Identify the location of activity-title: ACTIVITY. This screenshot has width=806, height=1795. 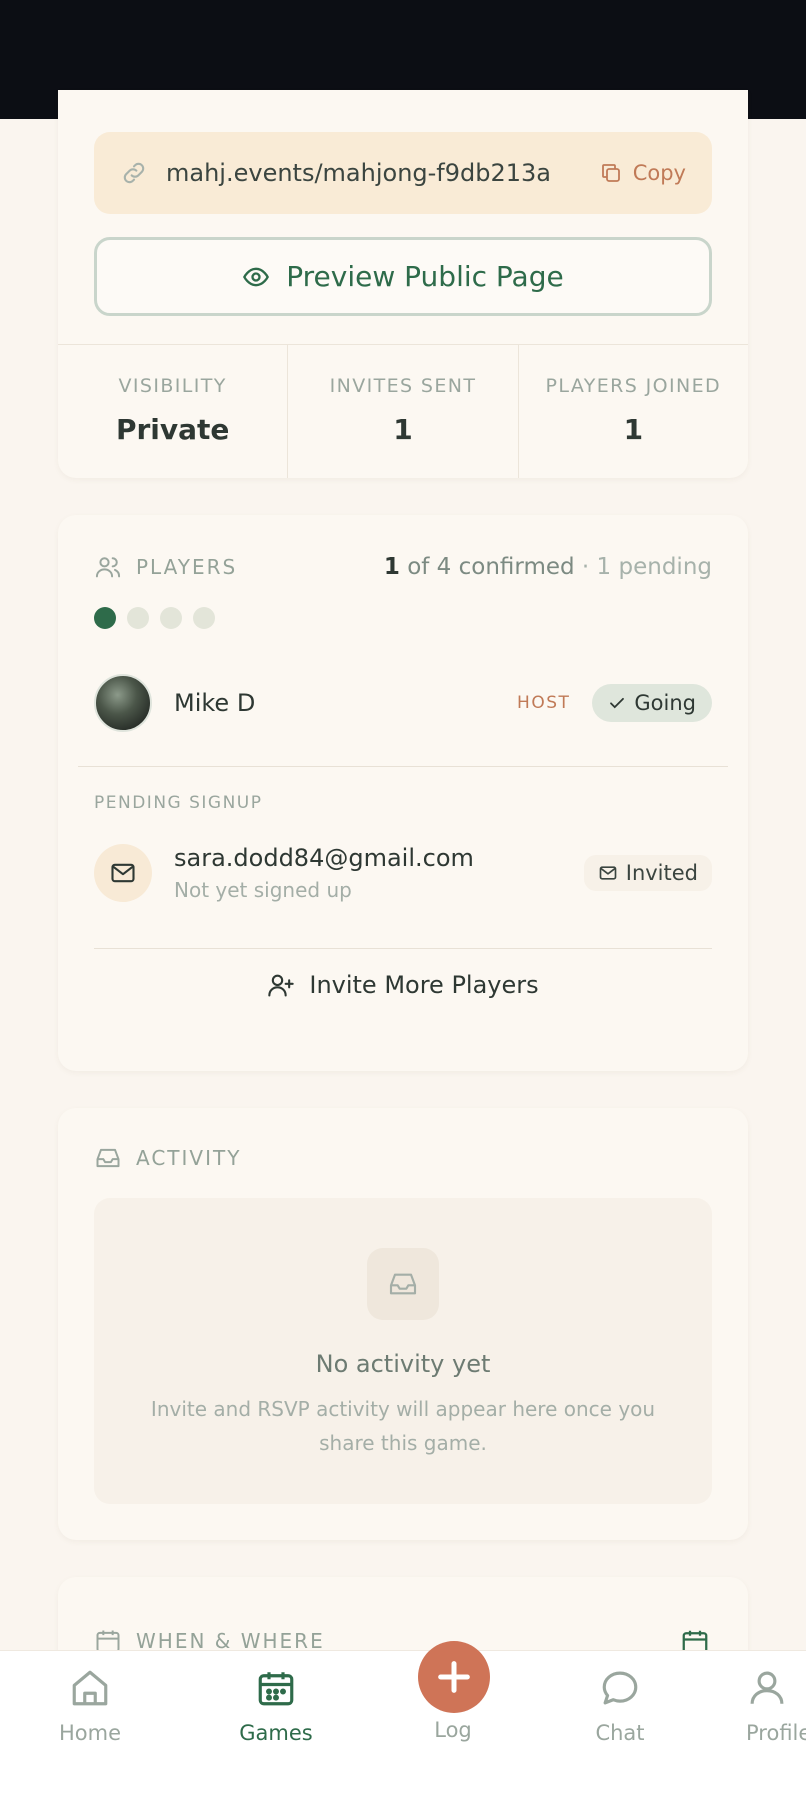
(189, 1158).